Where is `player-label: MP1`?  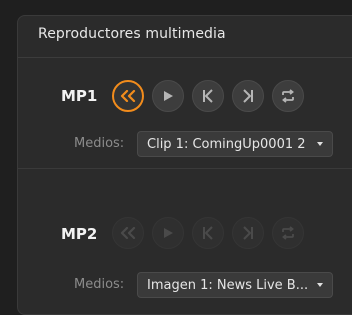
player-label: MP1 is located at coordinates (79, 96).